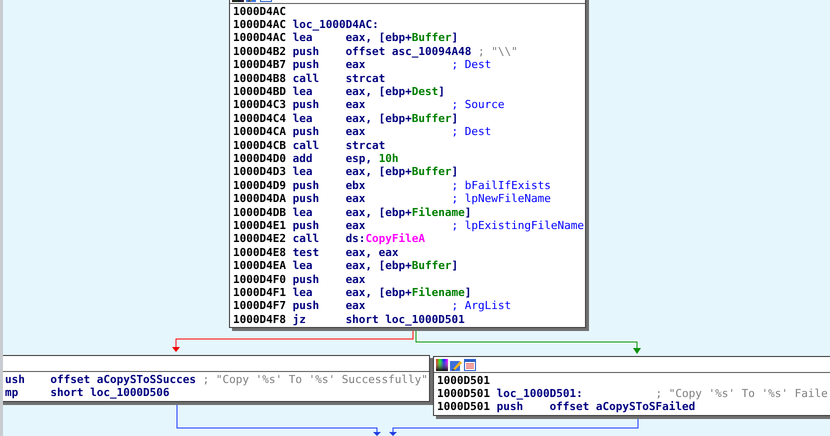 This screenshot has width=830, height=436. I want to click on mnemonic: mp, so click(12, 393).